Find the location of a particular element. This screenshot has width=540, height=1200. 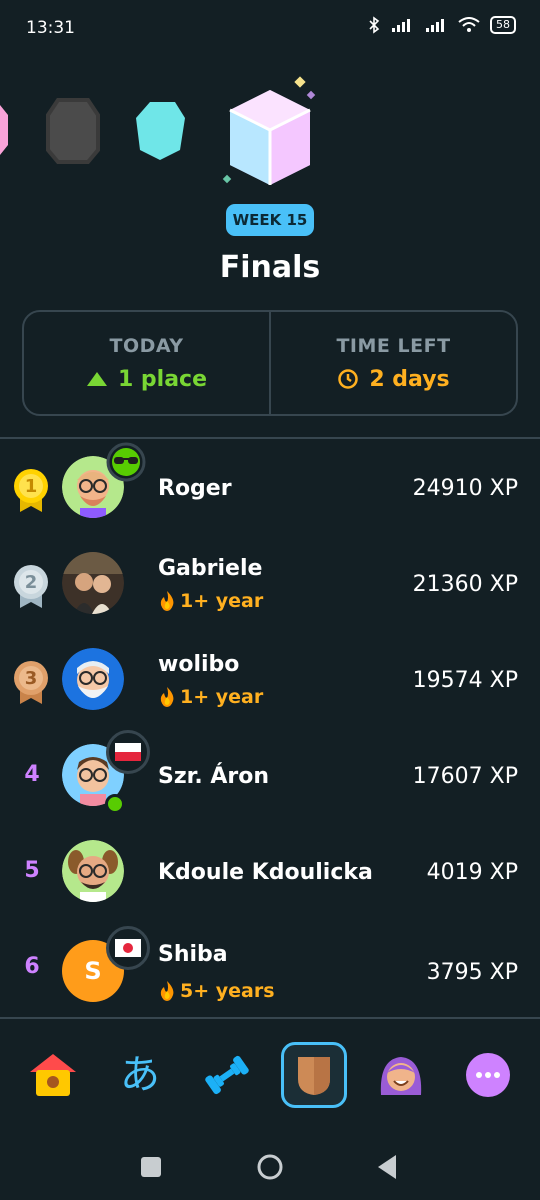

bottom-nav: あ is located at coordinates (270, 1080).